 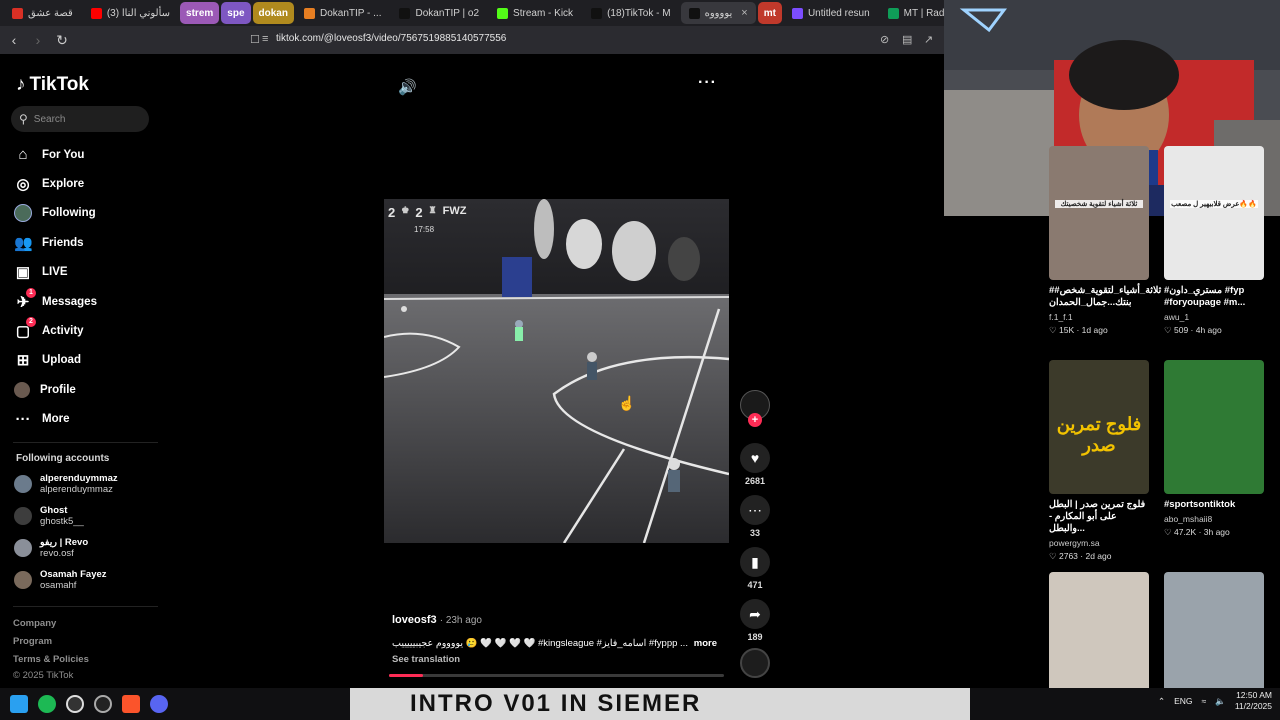 I want to click on video-progress-fill, so click(x=406, y=675).